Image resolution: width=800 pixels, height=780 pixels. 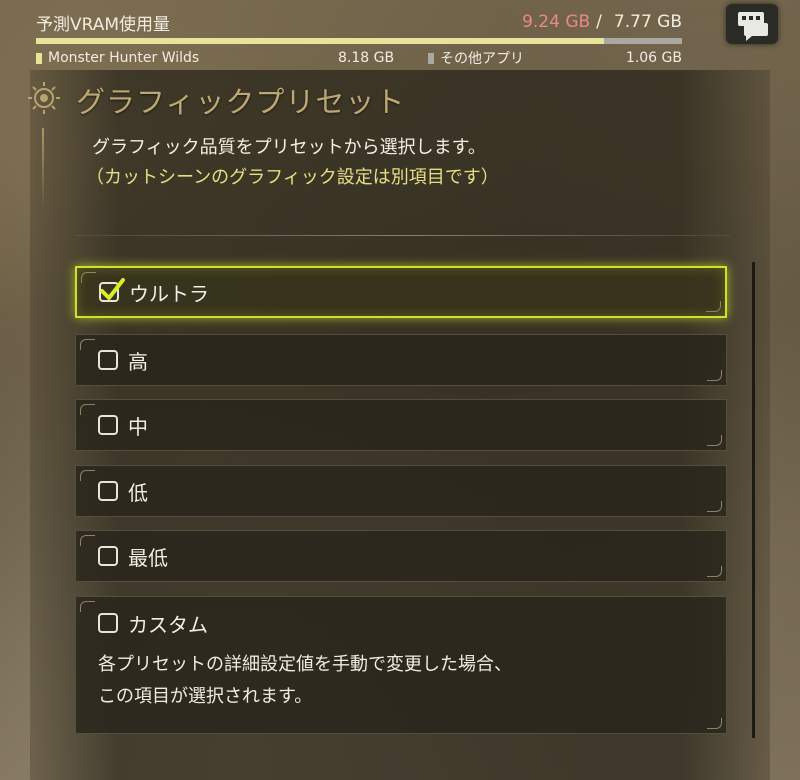 What do you see at coordinates (112, 290) in the screenshot?
I see `checkbox-checked-icon` at bounding box center [112, 290].